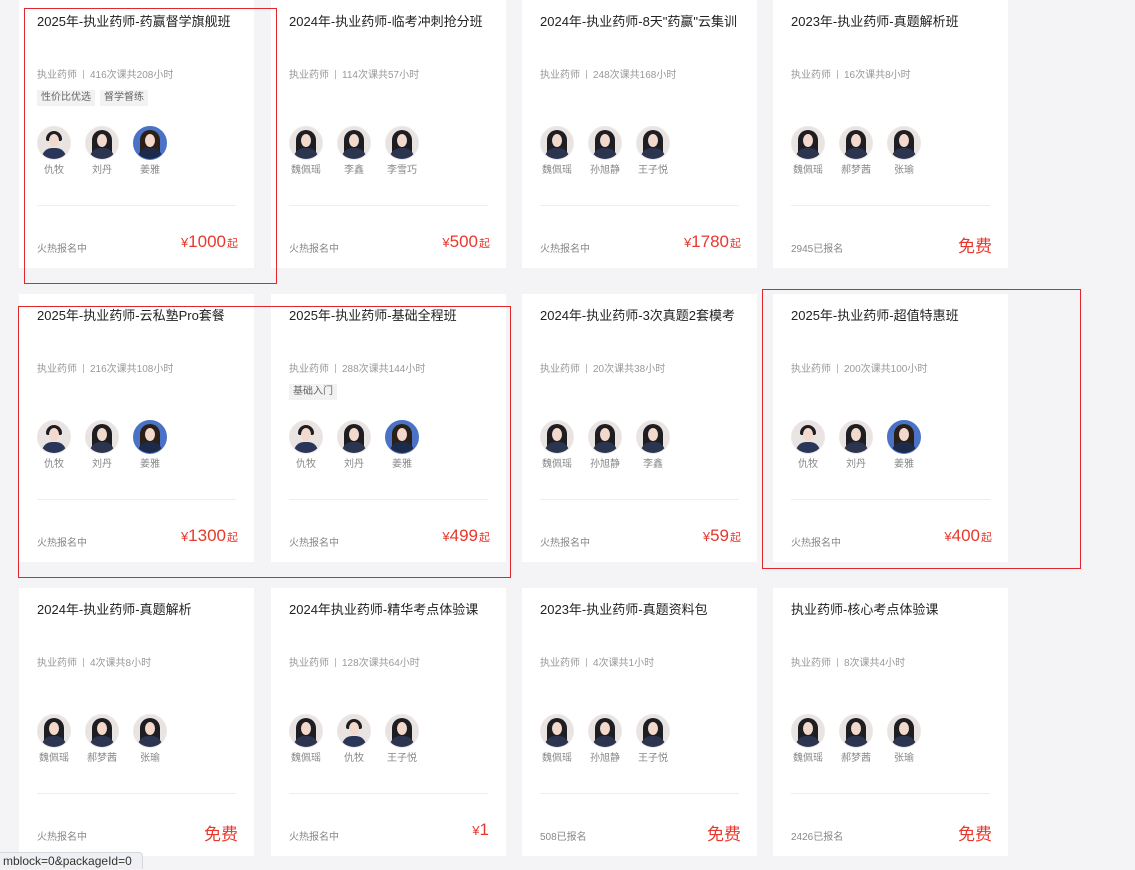  Describe the element at coordinates (642, 22) in the screenshot. I see `course-title: 2024年-执业药师-8天"药赢"云集训` at that location.